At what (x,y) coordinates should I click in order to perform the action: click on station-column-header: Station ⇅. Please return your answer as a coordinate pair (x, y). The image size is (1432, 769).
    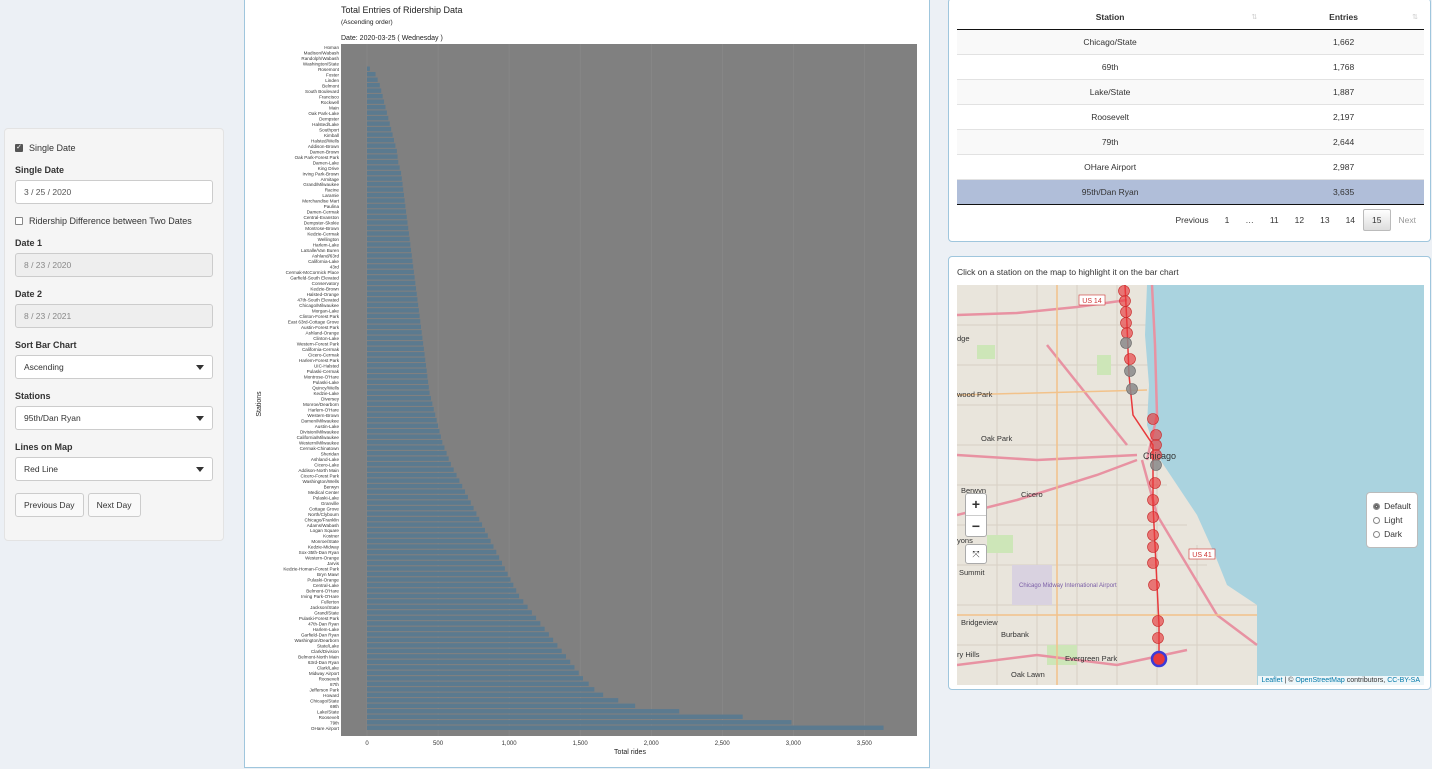
    Looking at the image, I should click on (1110, 17).